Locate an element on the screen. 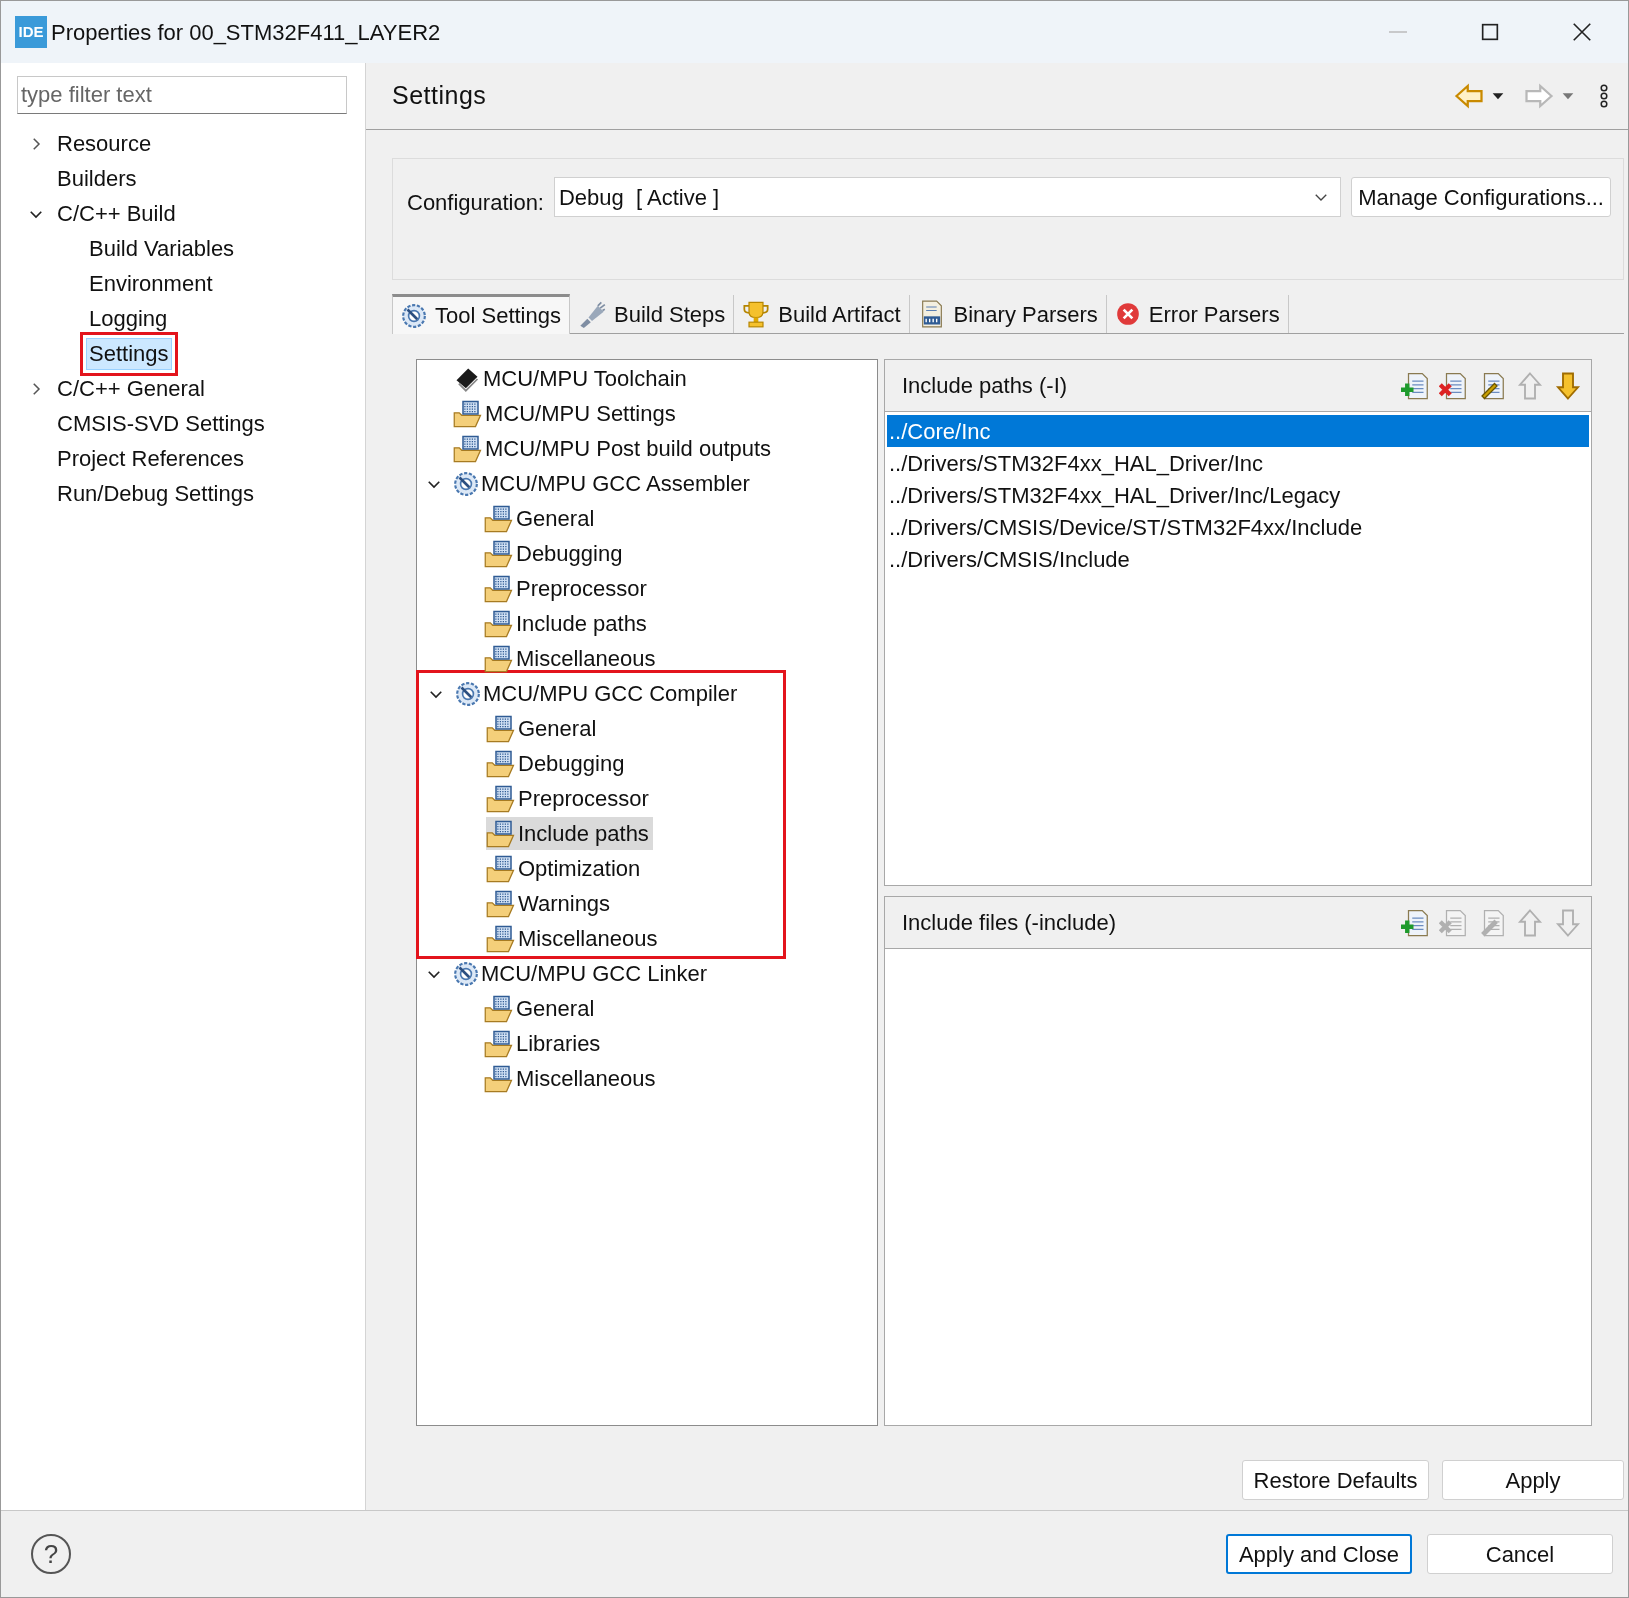 The height and width of the screenshot is (1598, 1629). tree-item: MCU/MPU Settings is located at coordinates (566, 413).